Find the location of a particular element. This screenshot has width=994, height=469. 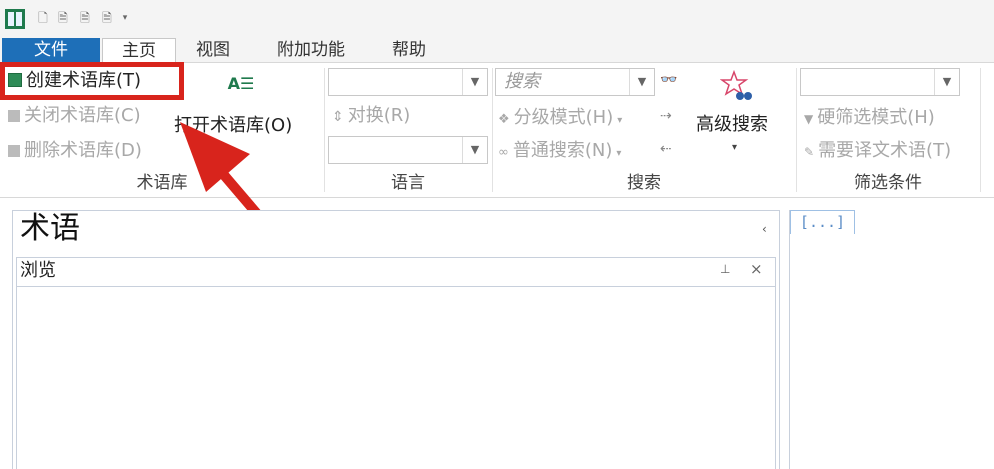

qat-dropdown-icon: ▾ is located at coordinates (125, 18).